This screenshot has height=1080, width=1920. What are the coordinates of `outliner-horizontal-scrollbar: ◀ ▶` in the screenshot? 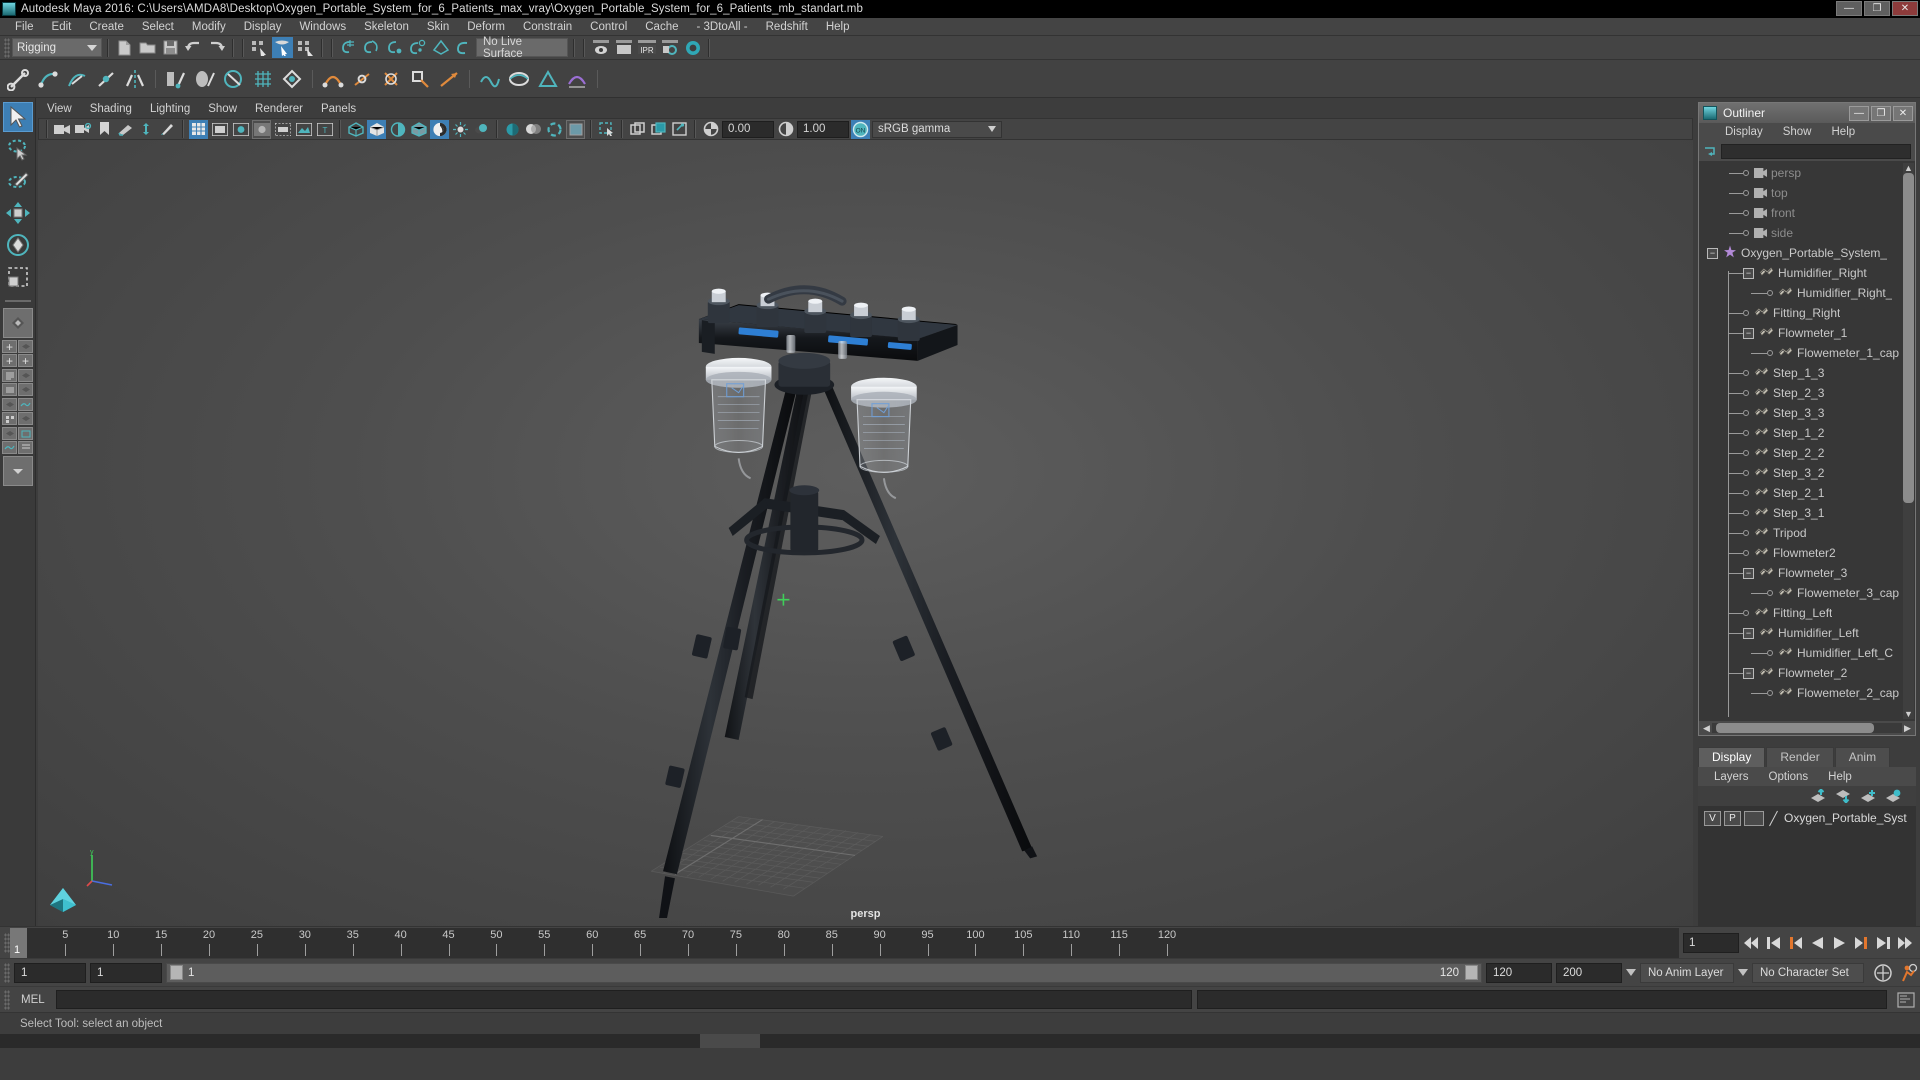 It's located at (1807, 728).